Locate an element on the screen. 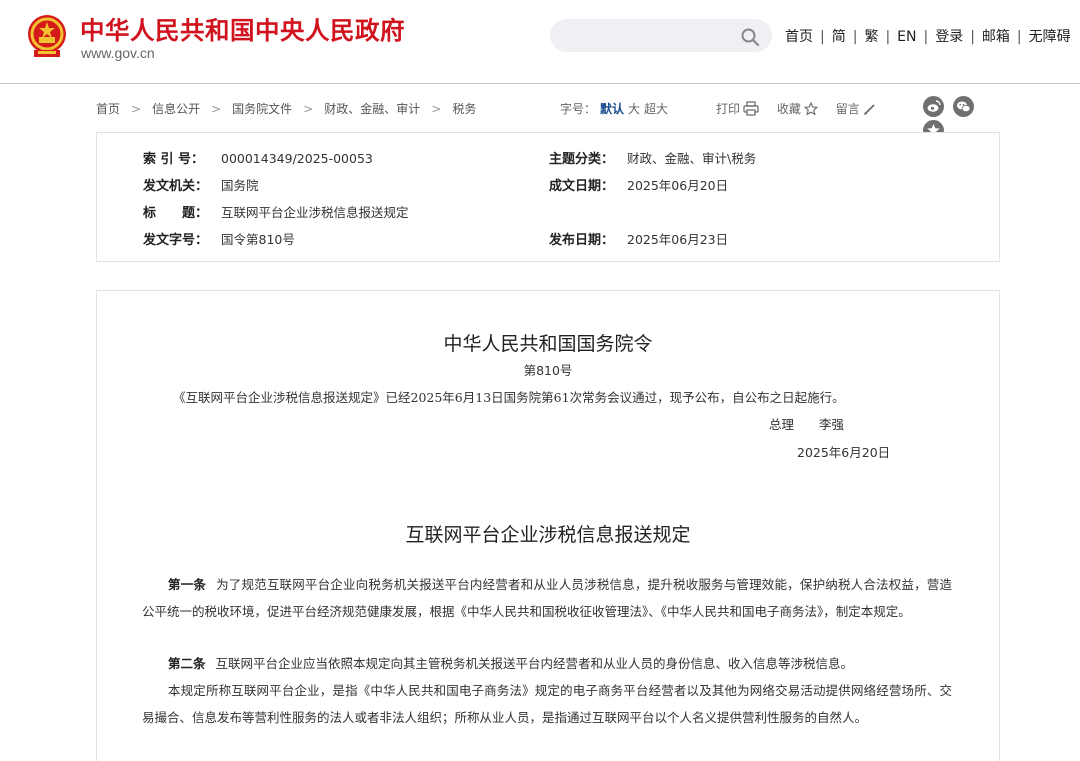 The width and height of the screenshot is (1080, 761). field-label: 标 题： is located at coordinates (176, 213).